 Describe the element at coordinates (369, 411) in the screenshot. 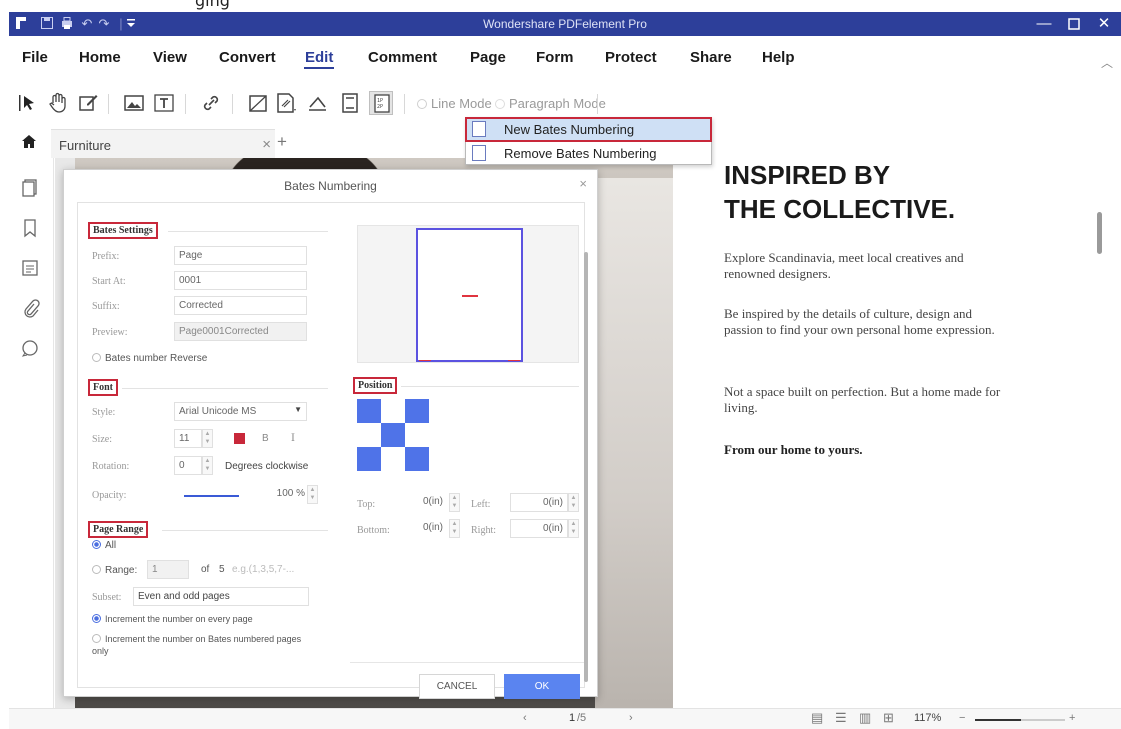

I see `position-top-left` at that location.